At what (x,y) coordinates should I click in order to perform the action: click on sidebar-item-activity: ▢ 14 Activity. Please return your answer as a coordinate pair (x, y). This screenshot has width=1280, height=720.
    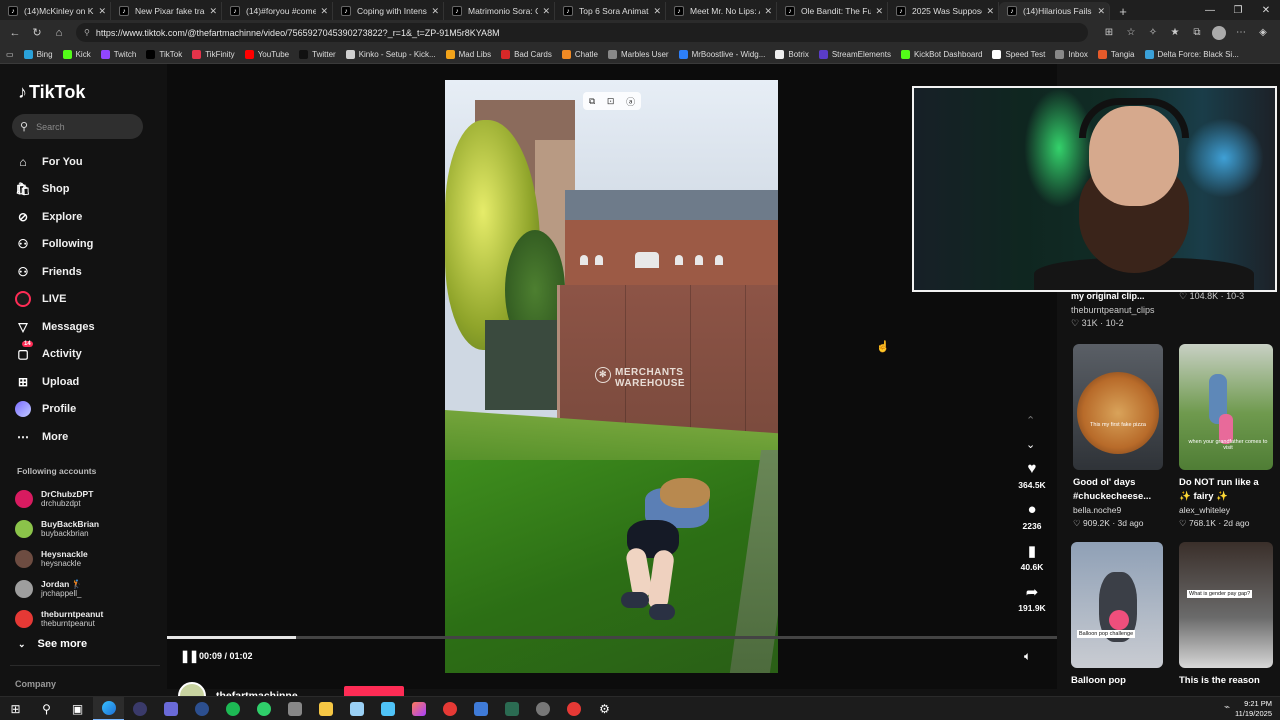
    Looking at the image, I should click on (54, 355).